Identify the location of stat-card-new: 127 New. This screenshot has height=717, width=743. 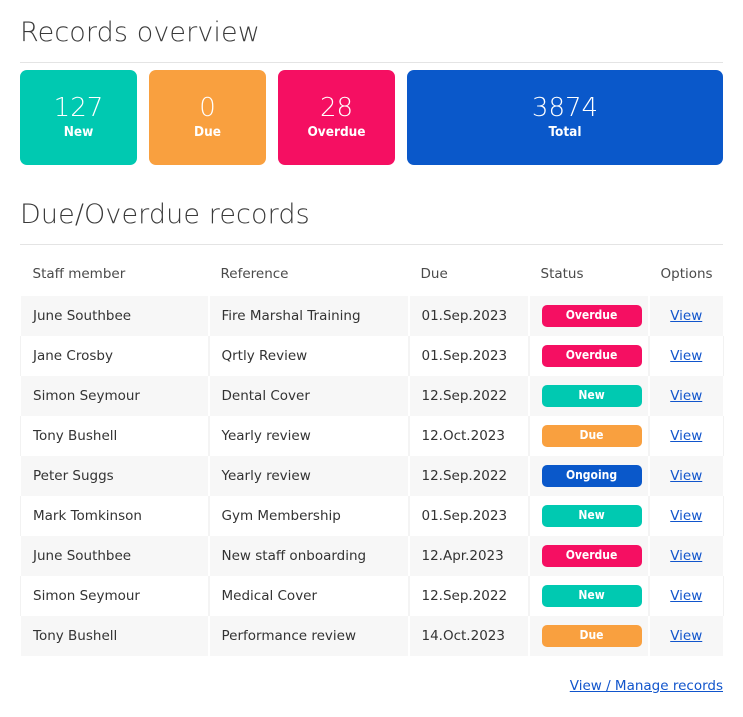
(78, 117).